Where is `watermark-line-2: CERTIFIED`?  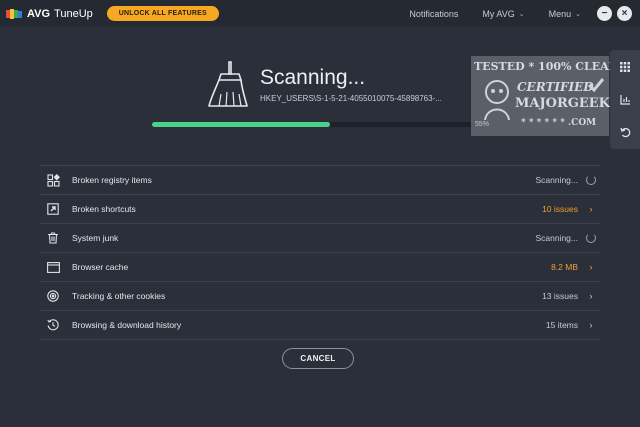
watermark-line-2: CERTIFIED is located at coordinates (555, 87).